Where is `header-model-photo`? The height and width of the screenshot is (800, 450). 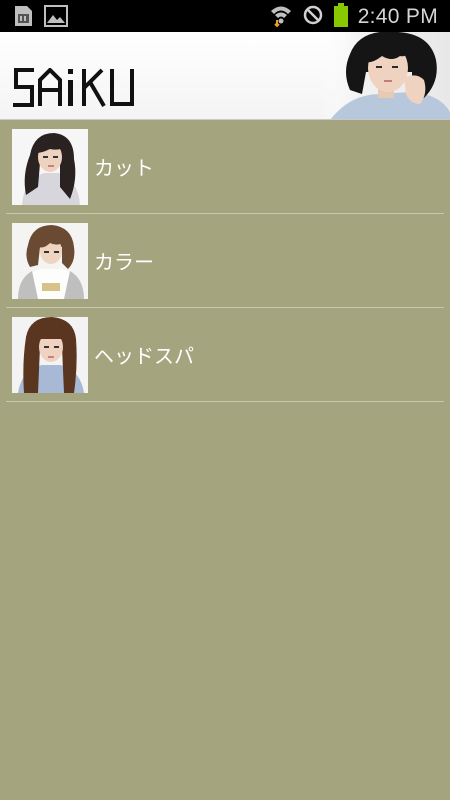 header-model-photo is located at coordinates (385, 75).